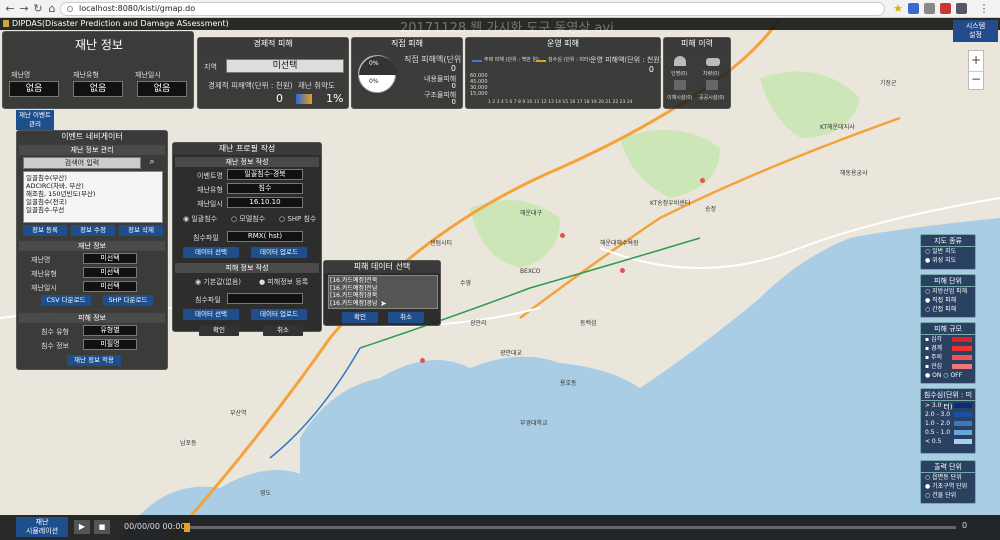 The height and width of the screenshot is (540, 1000). What do you see at coordinates (948, 291) in the screenshot?
I see `radio-option: ○ 지방산업 피해` at bounding box center [948, 291].